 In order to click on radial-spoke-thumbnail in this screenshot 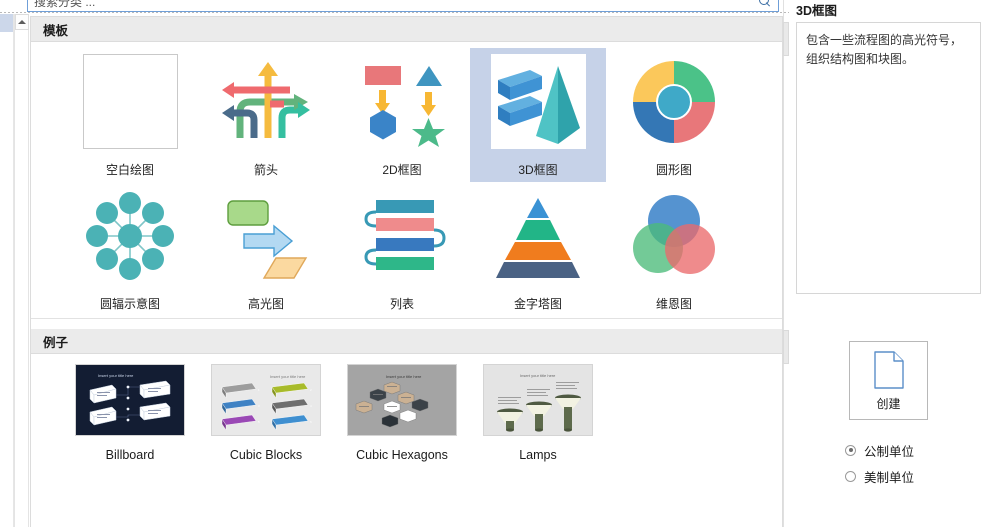, I will do `click(130, 235)`.